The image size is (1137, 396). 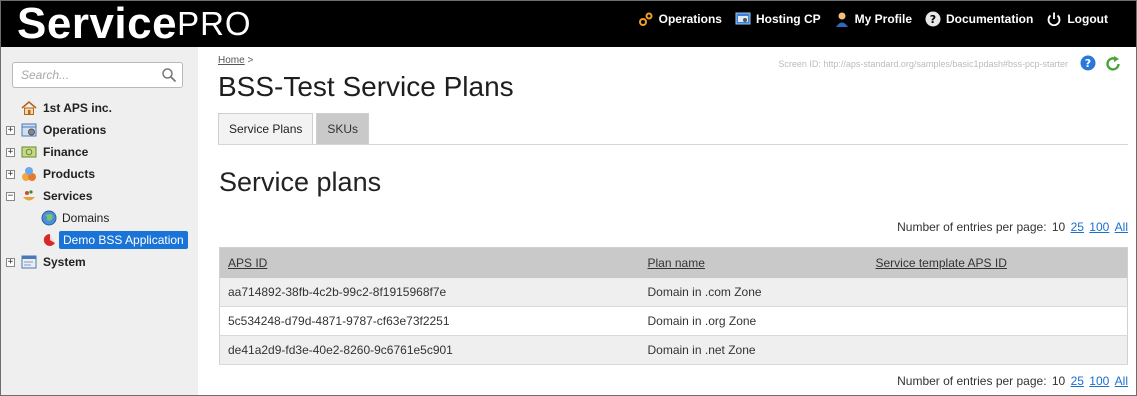 What do you see at coordinates (753, 350) in the screenshot?
I see `cell-plan-name: Domain in .net Zone` at bounding box center [753, 350].